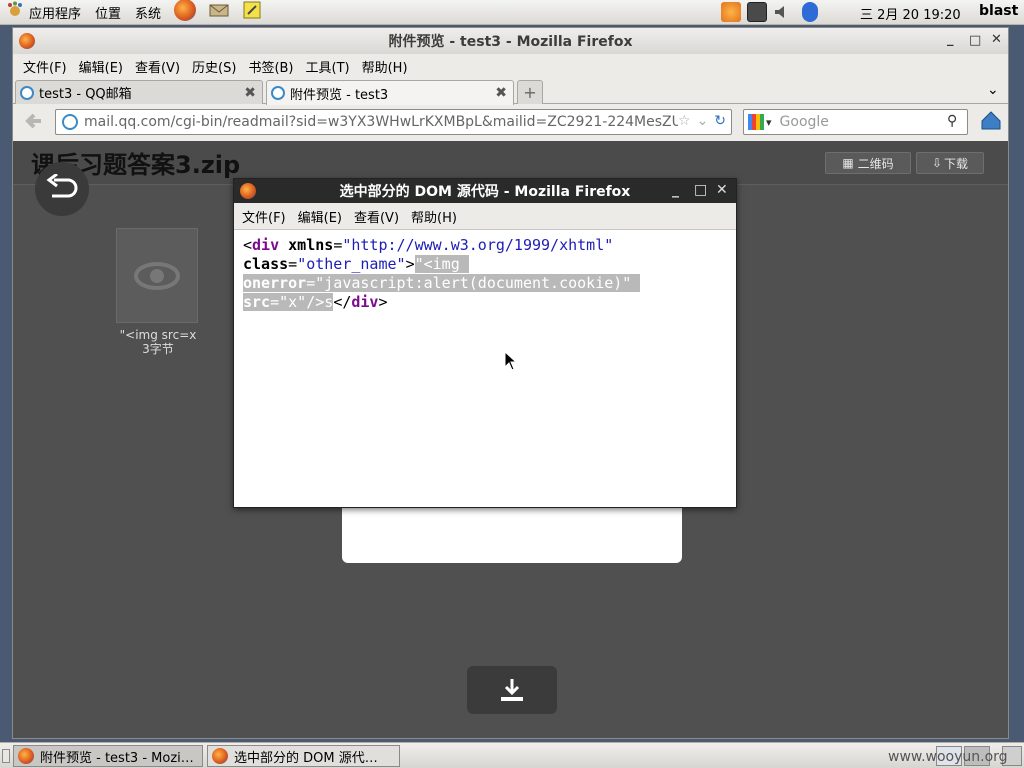  I want to click on menu-applications: 应用程序, so click(55, 12).